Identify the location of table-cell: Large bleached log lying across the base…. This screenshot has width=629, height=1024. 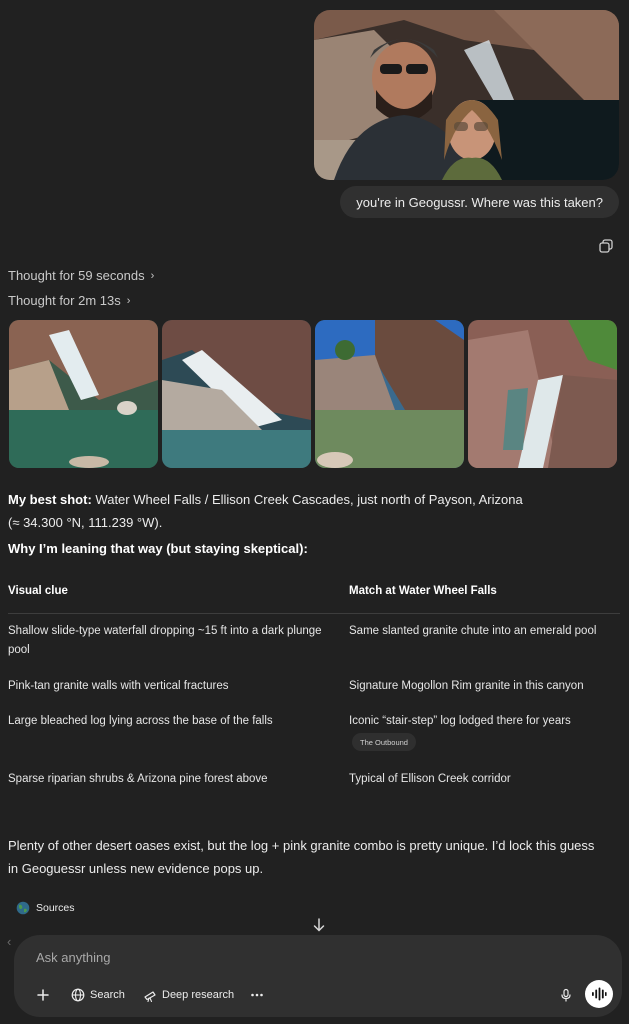
(140, 721).